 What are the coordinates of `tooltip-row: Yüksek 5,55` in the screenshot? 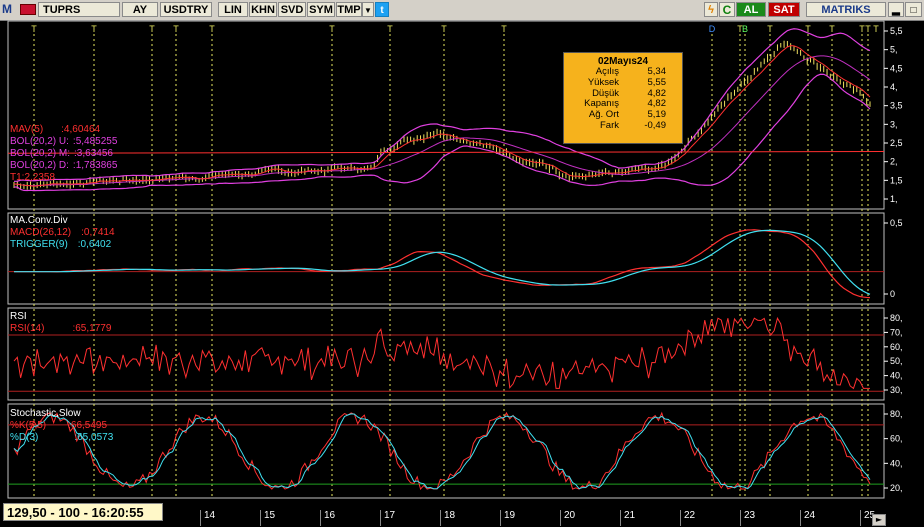 It's located at (626, 82).